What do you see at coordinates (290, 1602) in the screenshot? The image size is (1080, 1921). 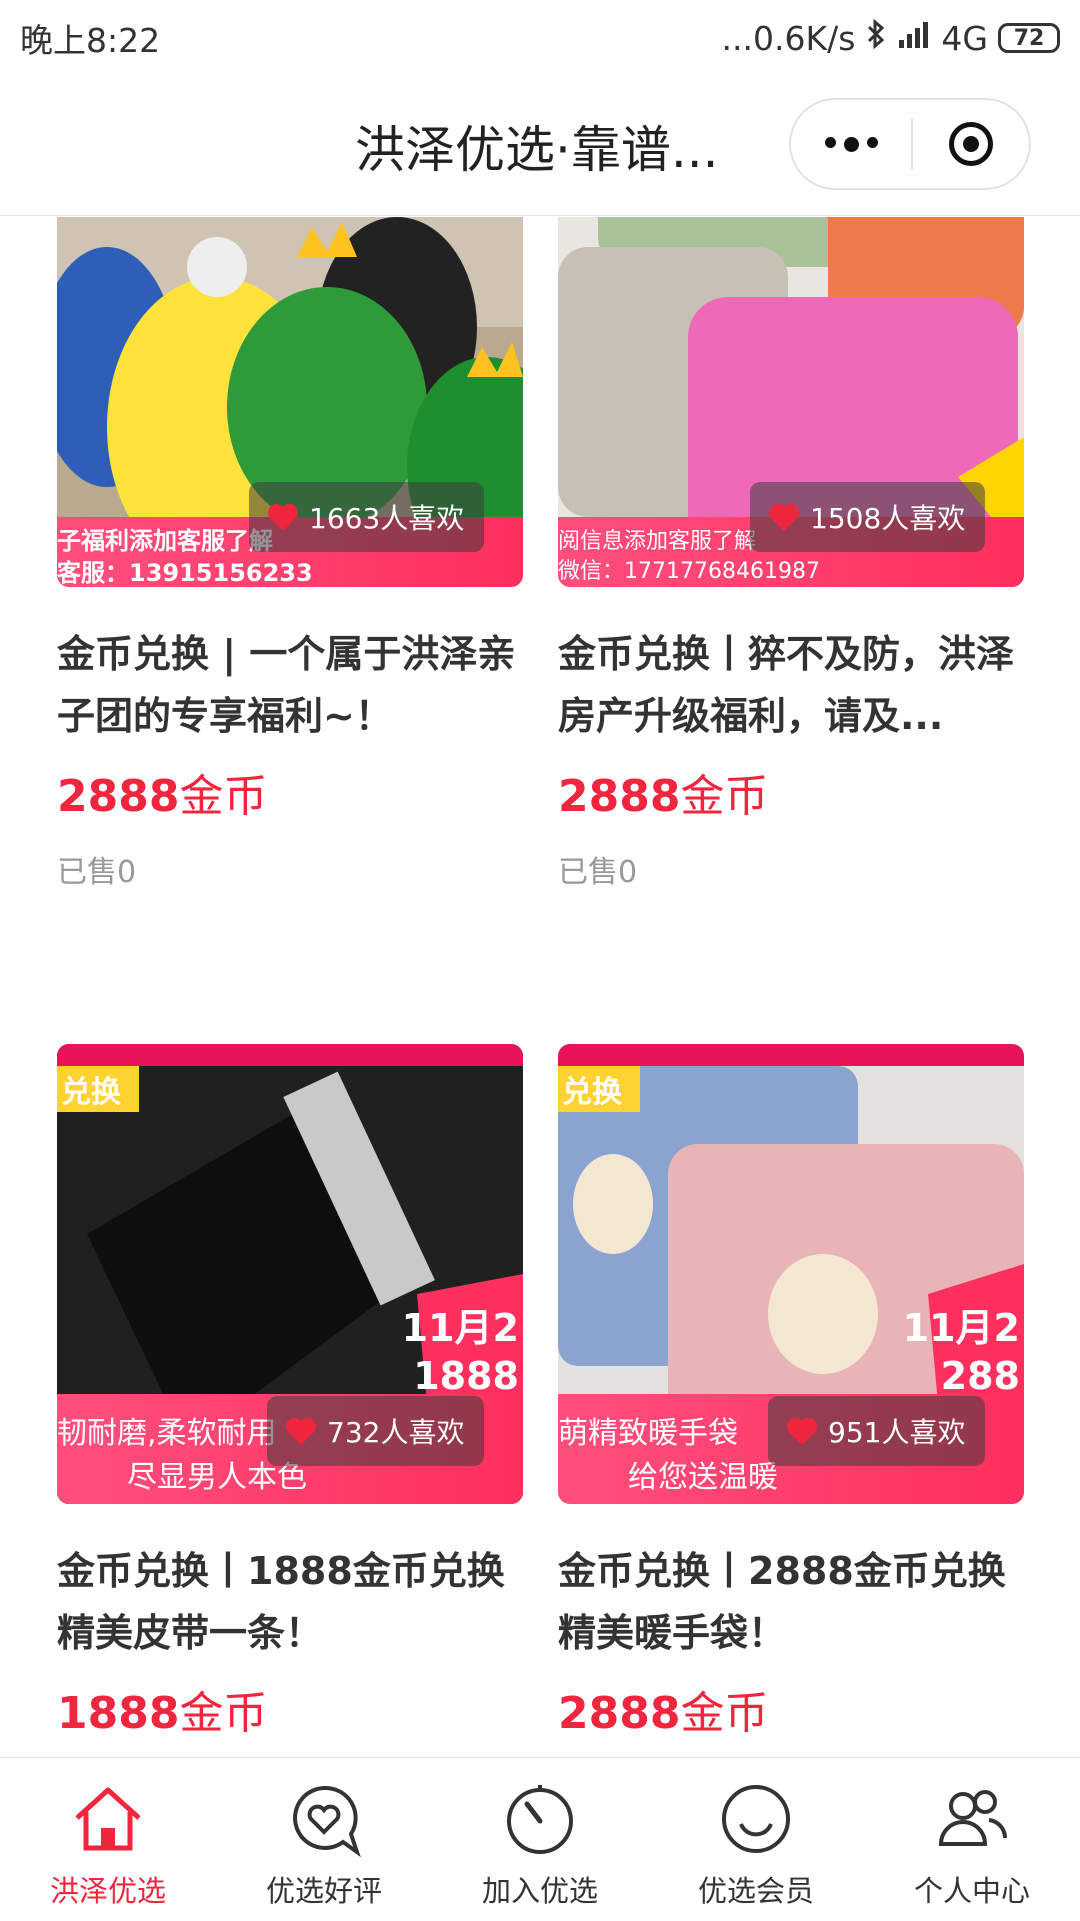 I see `product-title: 金币兑换丨1888金币兑换精美皮带一条！` at bounding box center [290, 1602].